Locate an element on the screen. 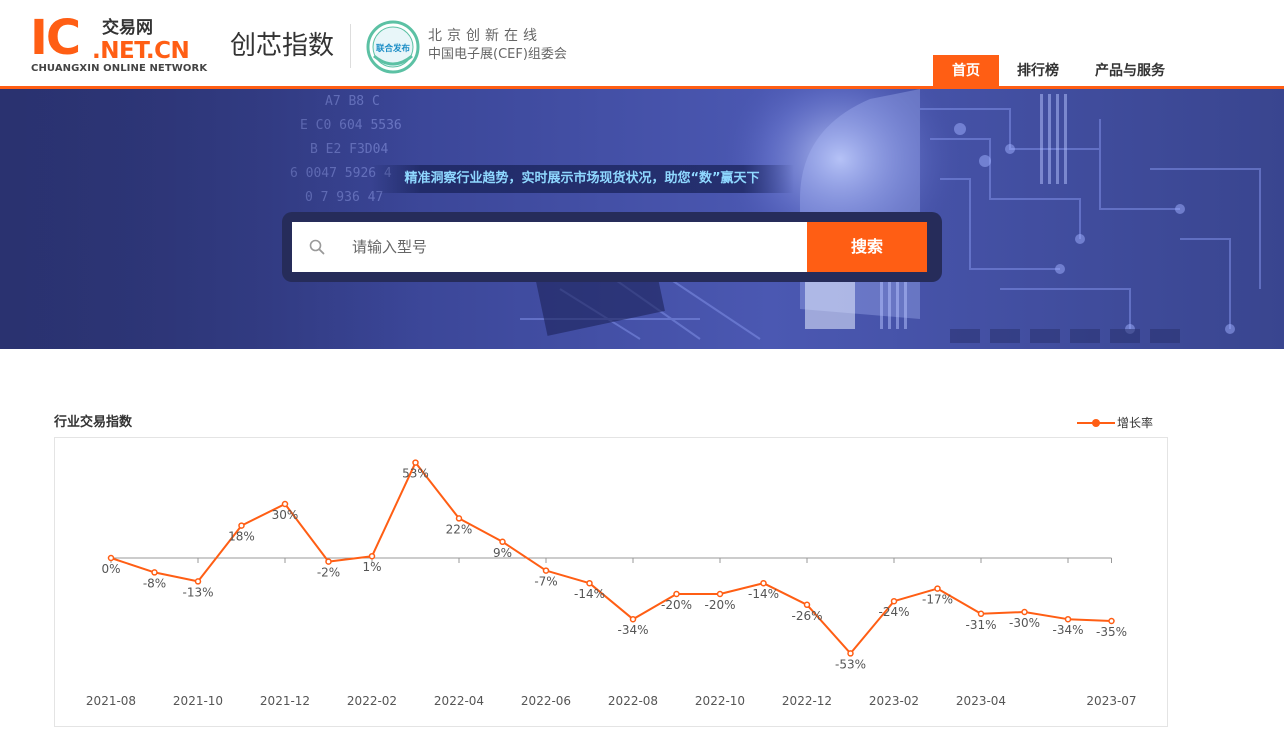 This screenshot has width=1284, height=742. partner-org-line1: 北京创新在线 is located at coordinates (485, 36).